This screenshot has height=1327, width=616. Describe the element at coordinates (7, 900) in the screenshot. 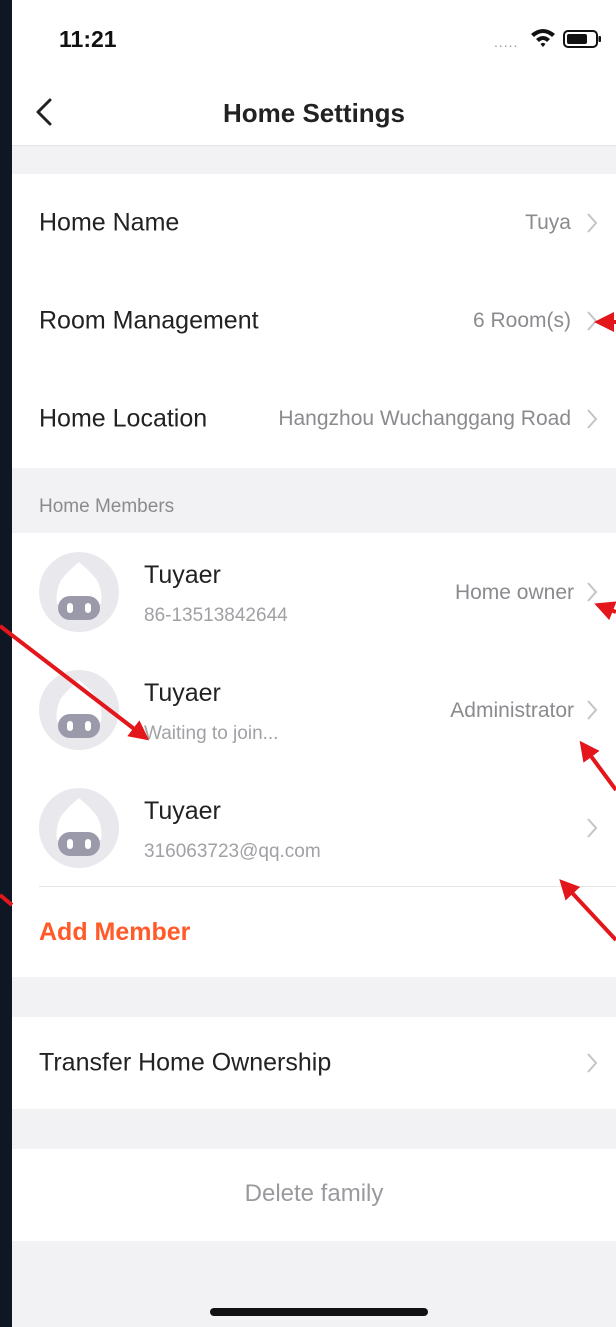

I see `arrow-add-member` at that location.